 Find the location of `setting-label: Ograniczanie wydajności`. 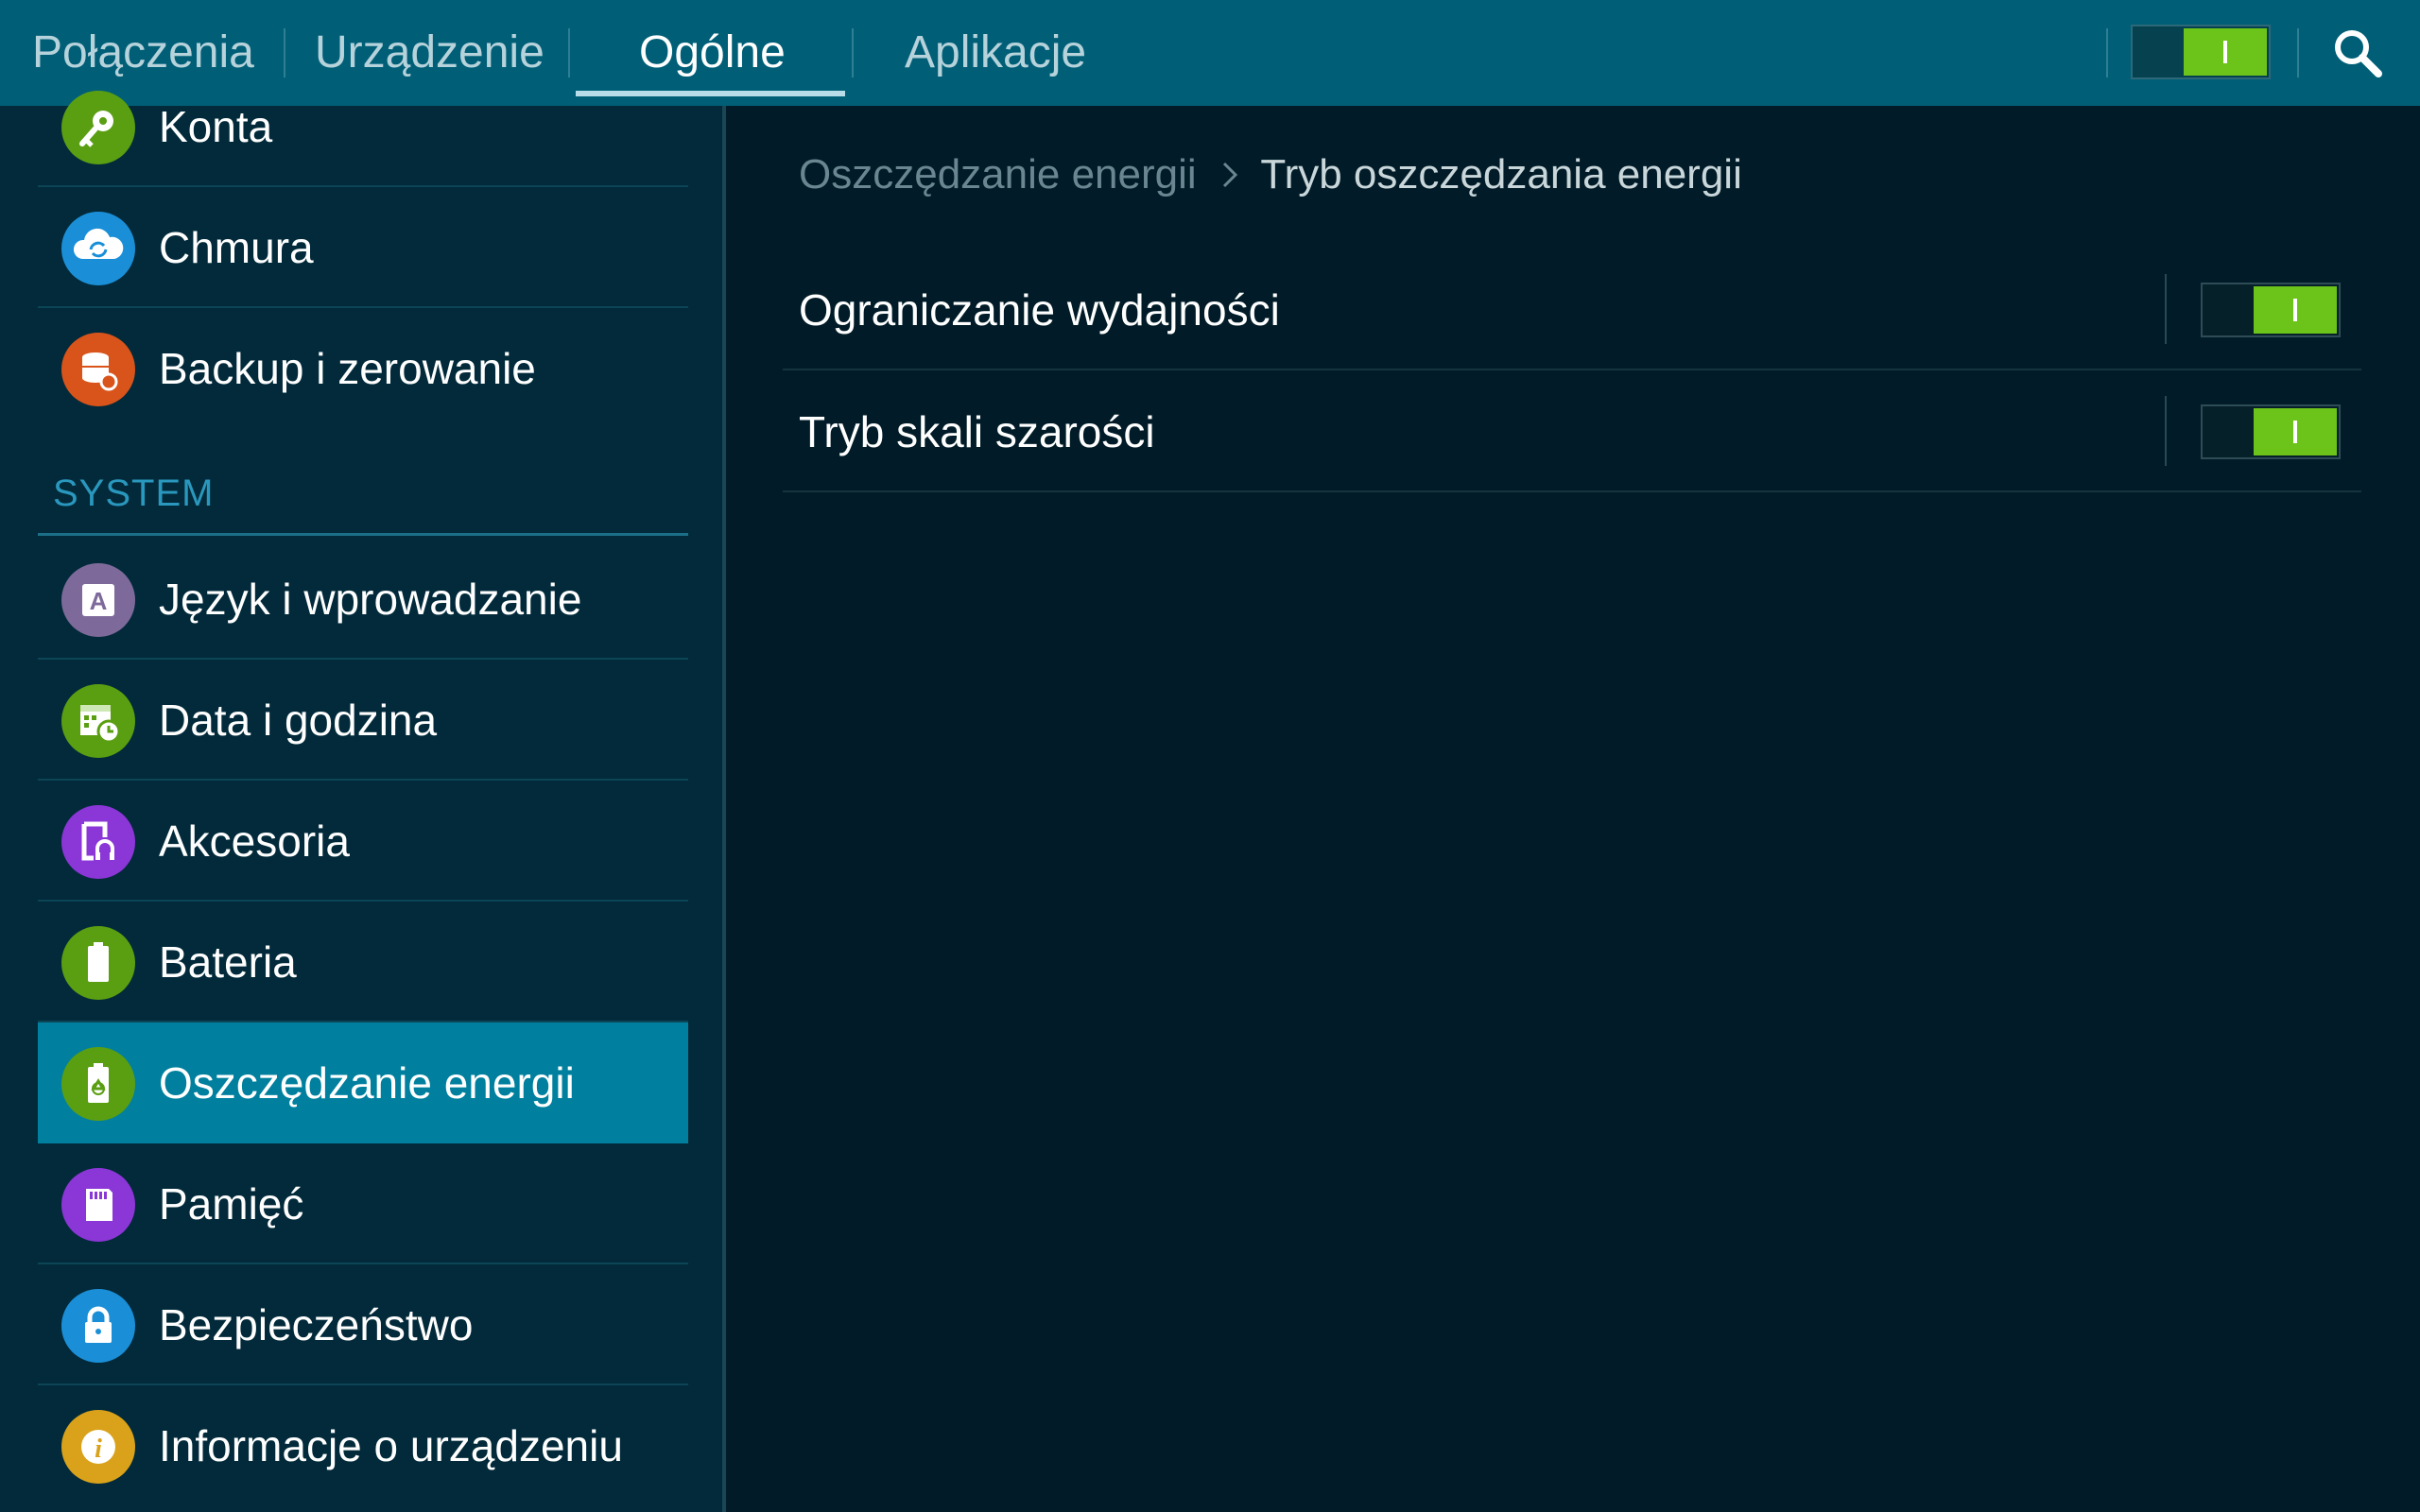

setting-label: Ograniczanie wydajności is located at coordinates (1039, 310).